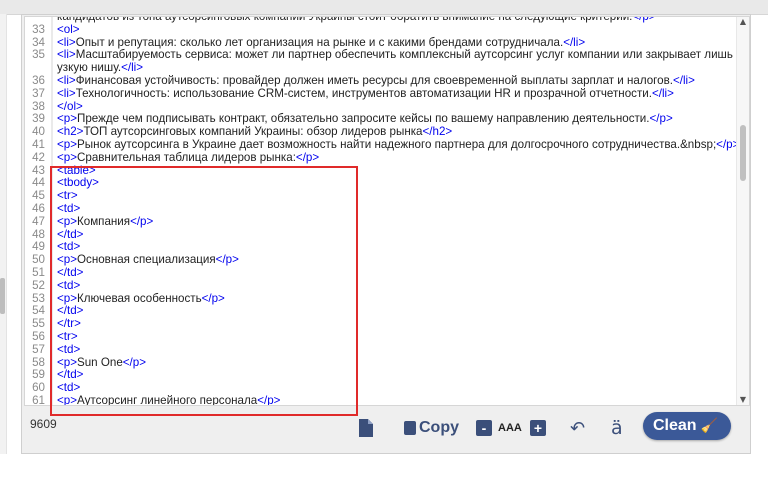  Describe the element at coordinates (538, 428) in the screenshot. I see `increase-font-button: +` at that location.